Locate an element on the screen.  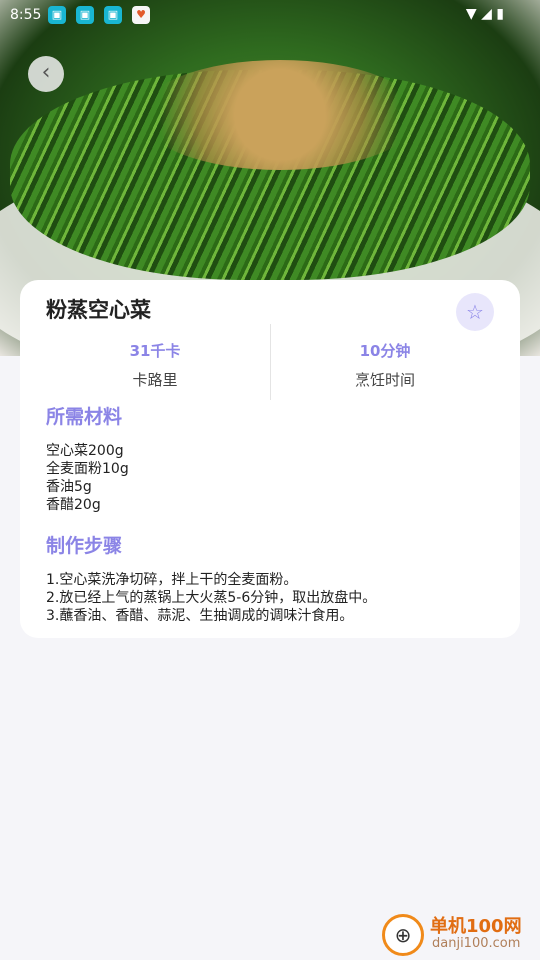
watermark-url: danji100.com is located at coordinates (476, 943).